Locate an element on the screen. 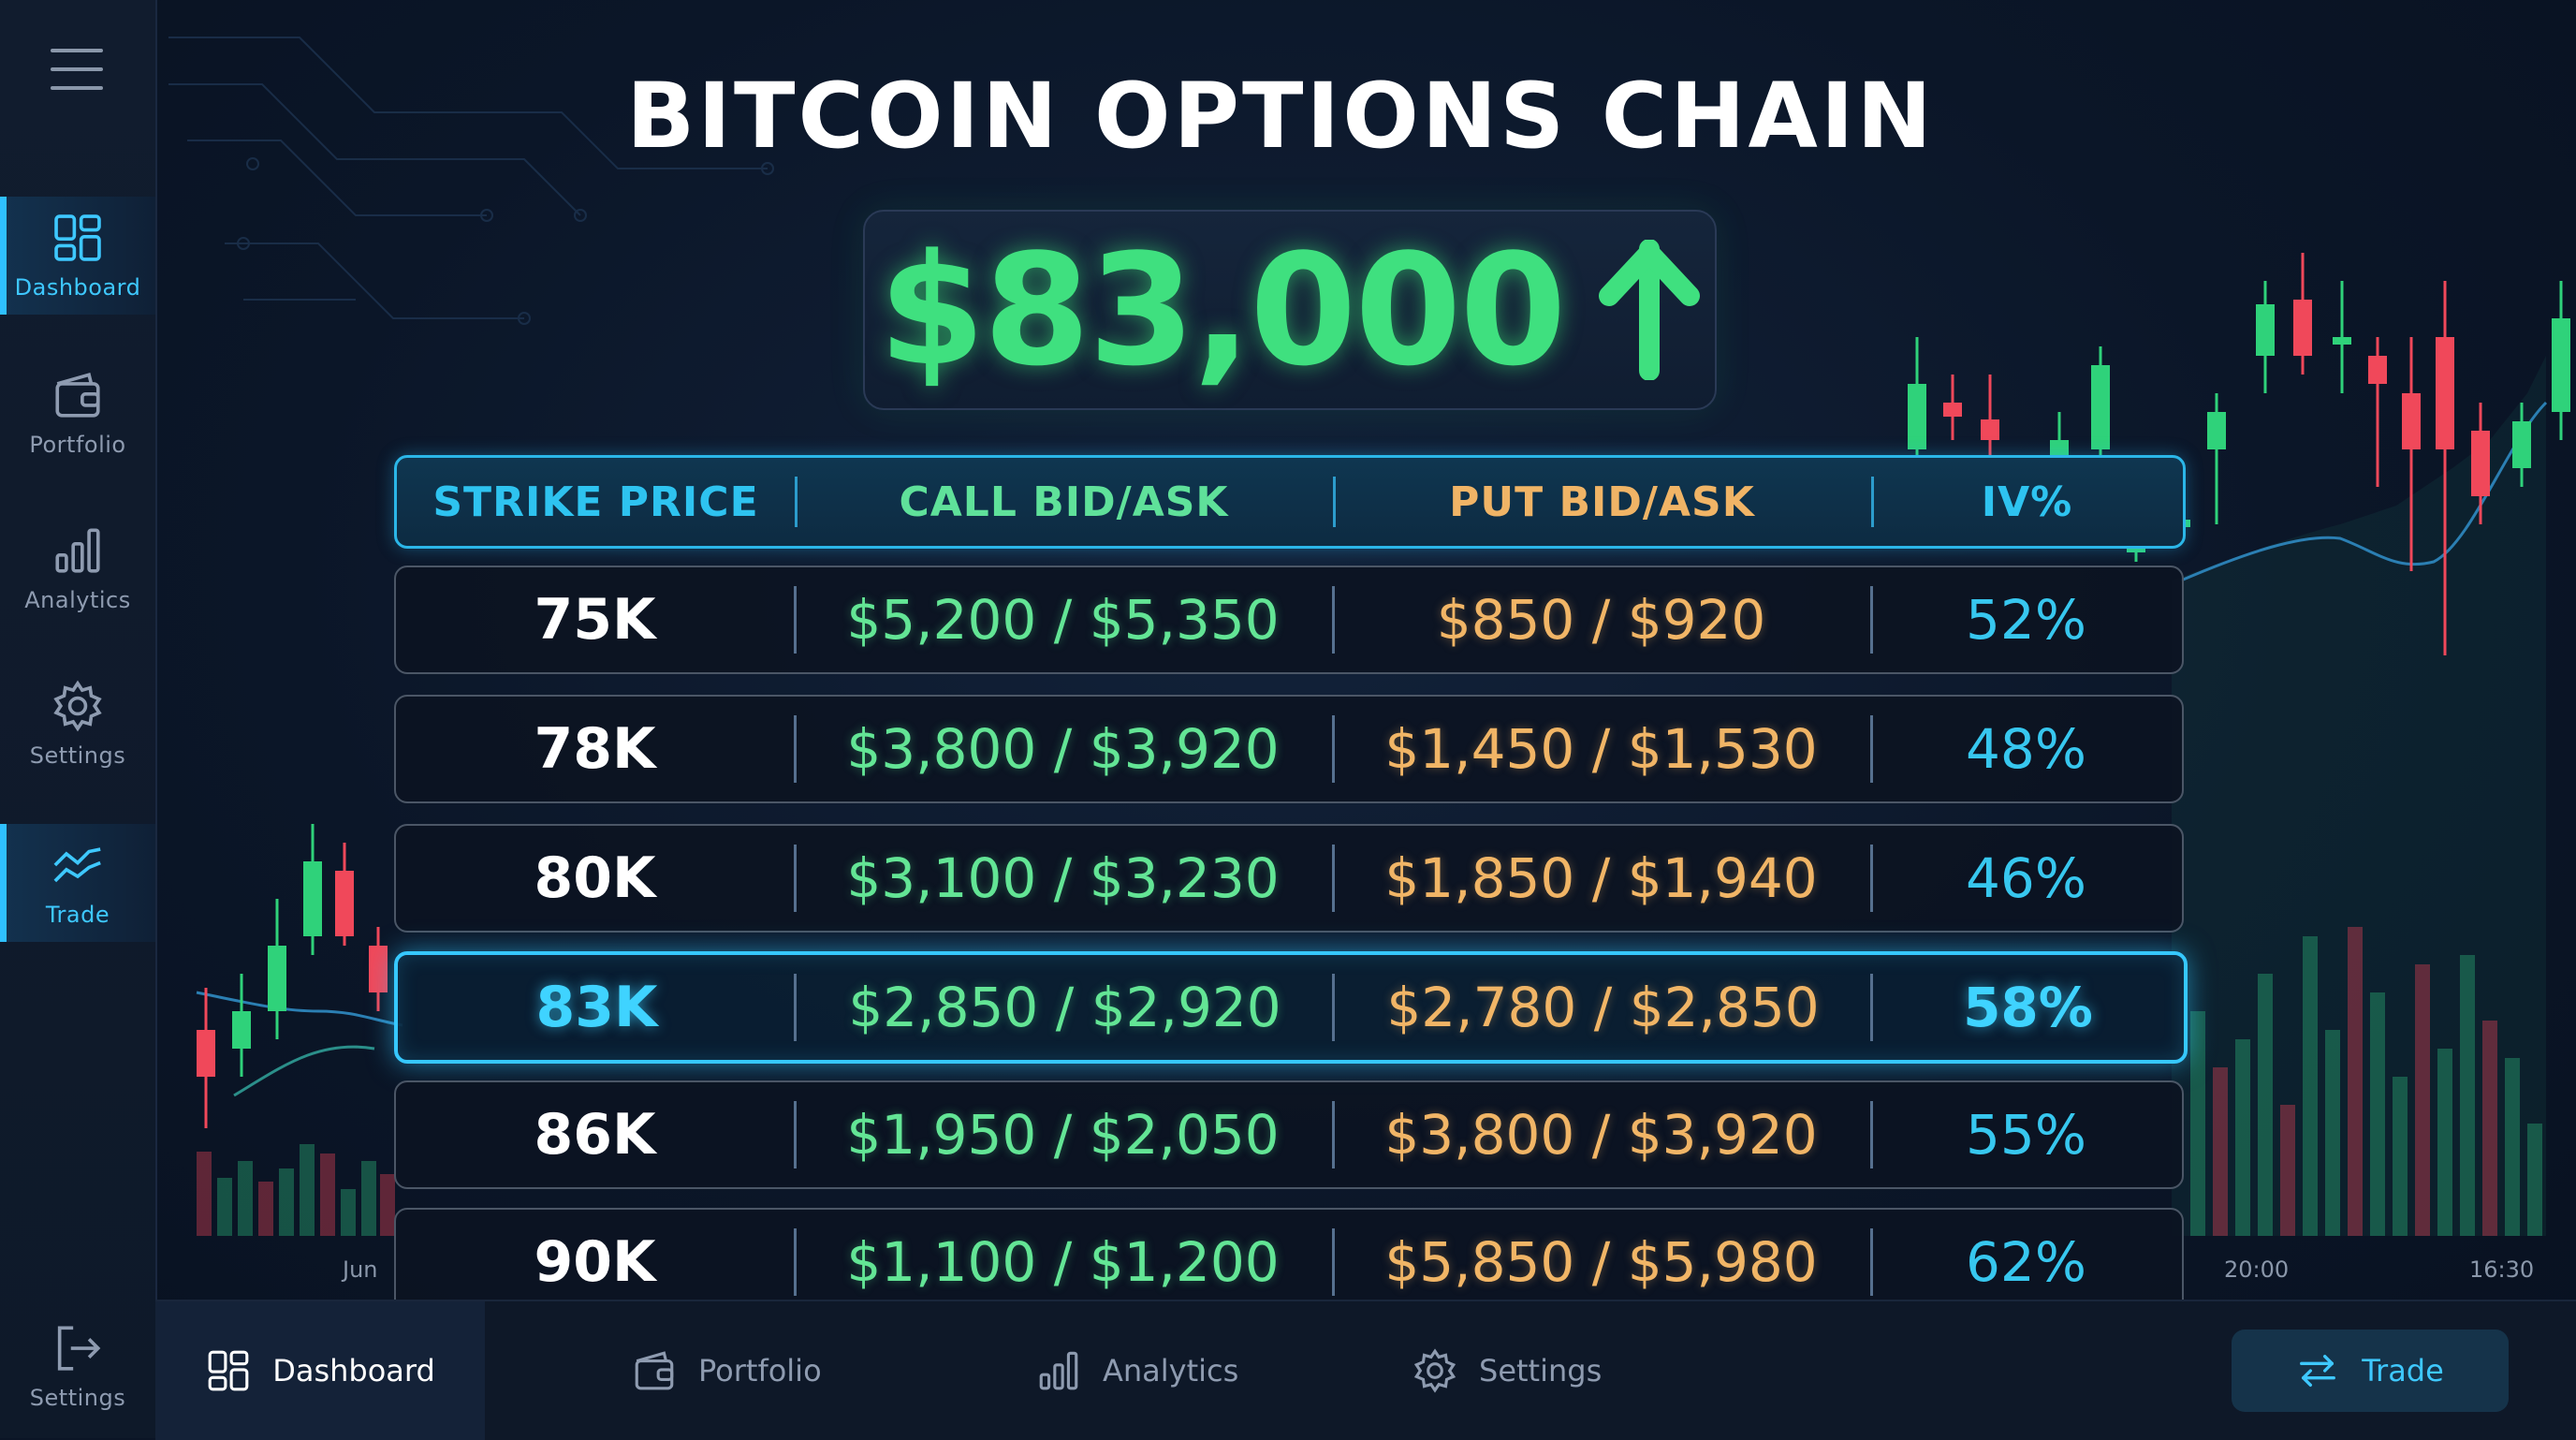  header-put-bid-ask: PUT BID/ASK is located at coordinates (1602, 502).